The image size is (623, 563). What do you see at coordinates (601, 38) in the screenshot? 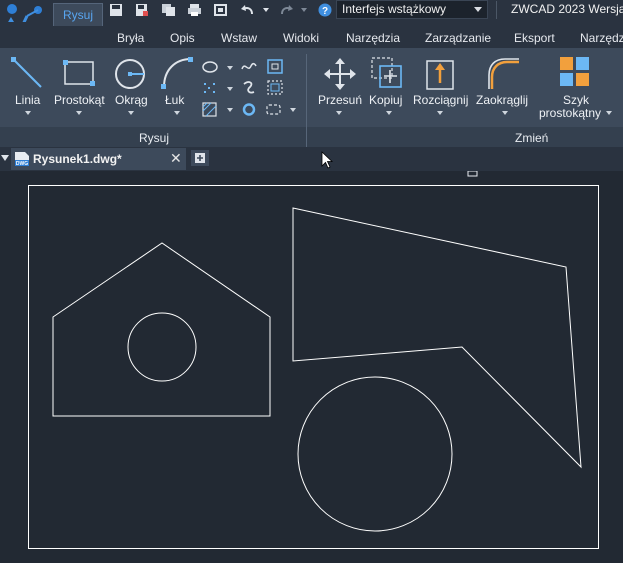
I see `tab-tools-extra: Narzędz` at bounding box center [601, 38].